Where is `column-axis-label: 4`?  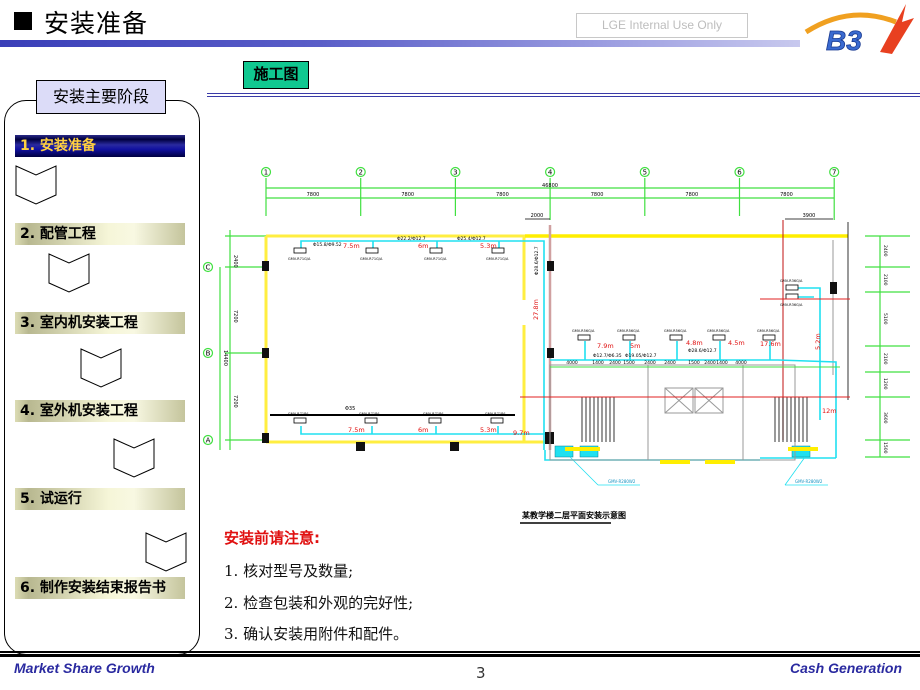 column-axis-label: 4 is located at coordinates (550, 173).